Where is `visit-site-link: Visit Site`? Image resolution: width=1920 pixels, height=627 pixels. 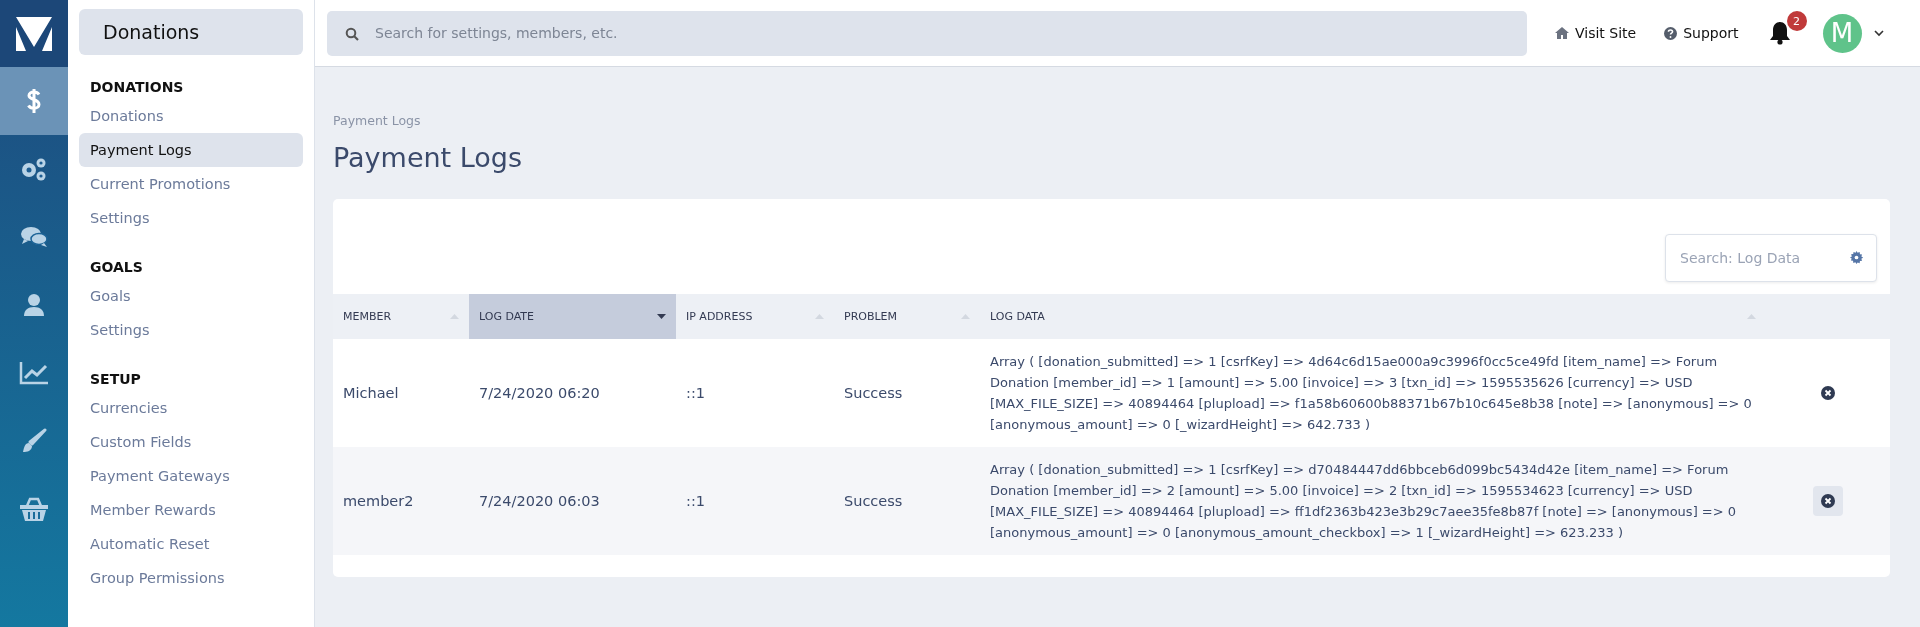 visit-site-link: Visit Site is located at coordinates (1596, 33).